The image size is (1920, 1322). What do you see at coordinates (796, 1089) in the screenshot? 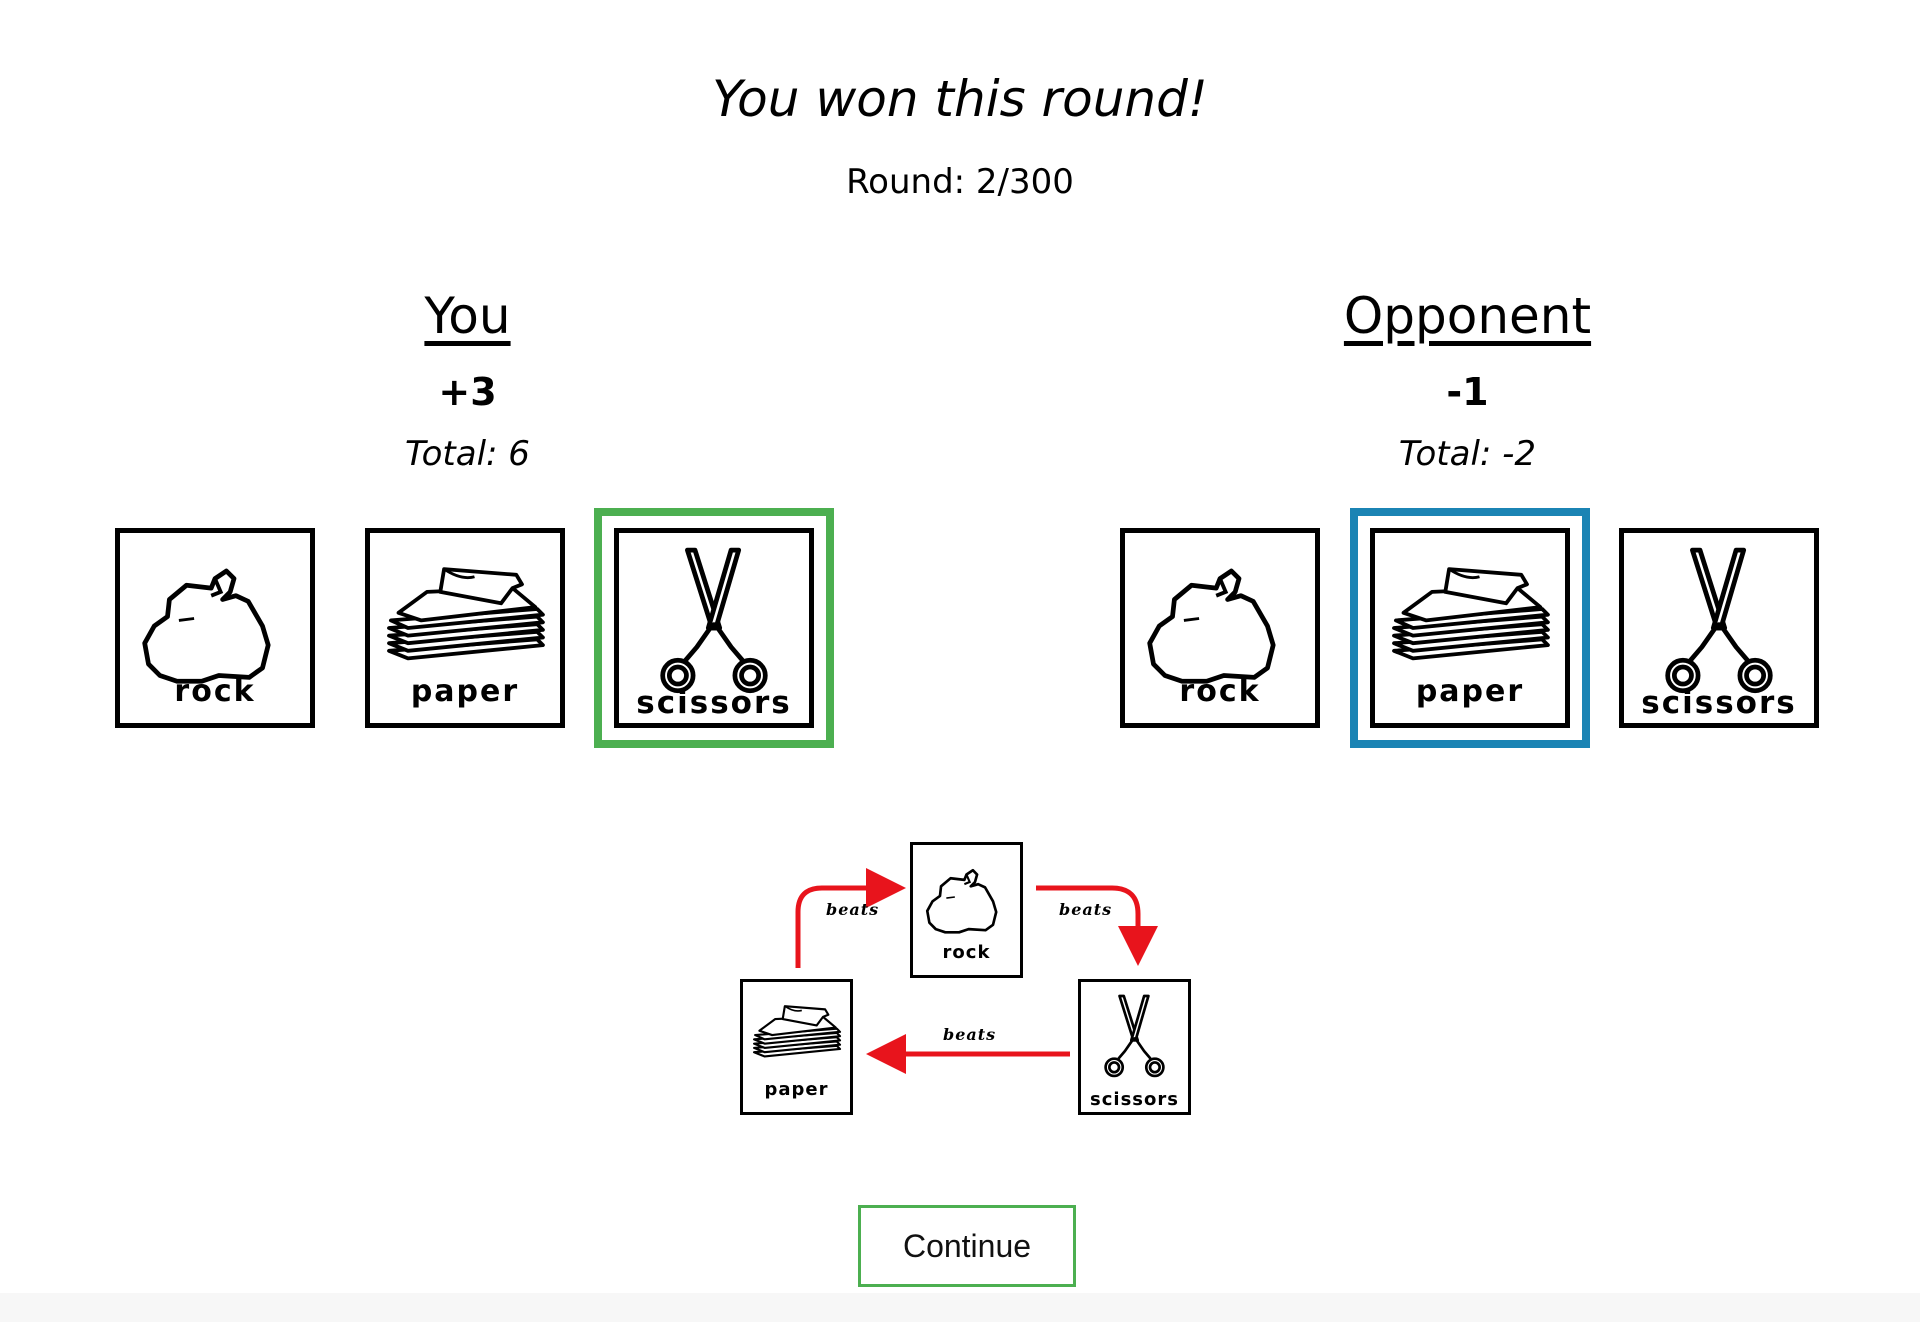
I see `diagram-label: paper` at bounding box center [796, 1089].